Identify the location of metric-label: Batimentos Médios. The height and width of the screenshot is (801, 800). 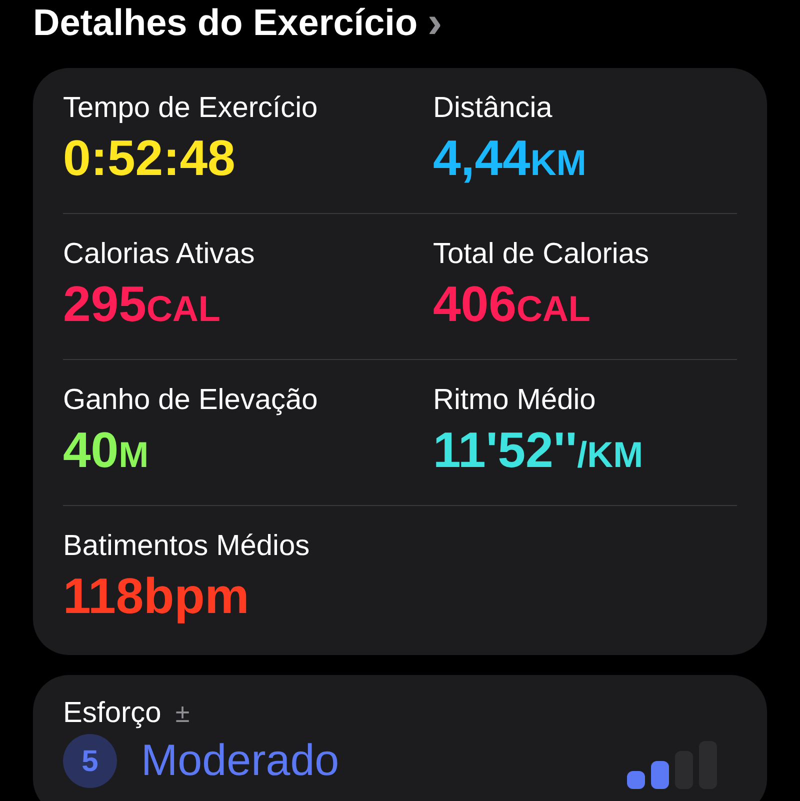
(187, 546).